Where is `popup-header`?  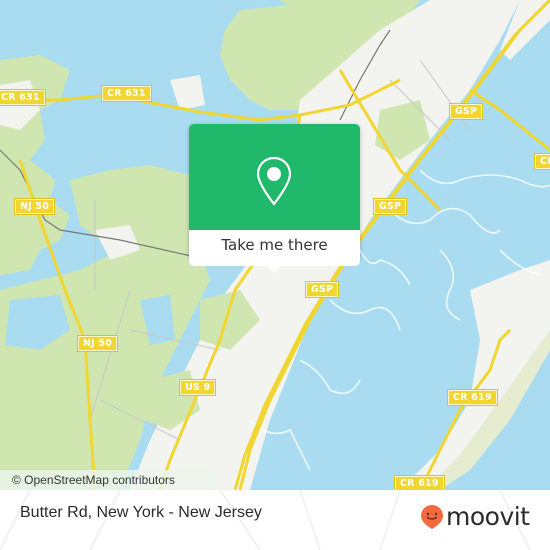 popup-header is located at coordinates (274, 177).